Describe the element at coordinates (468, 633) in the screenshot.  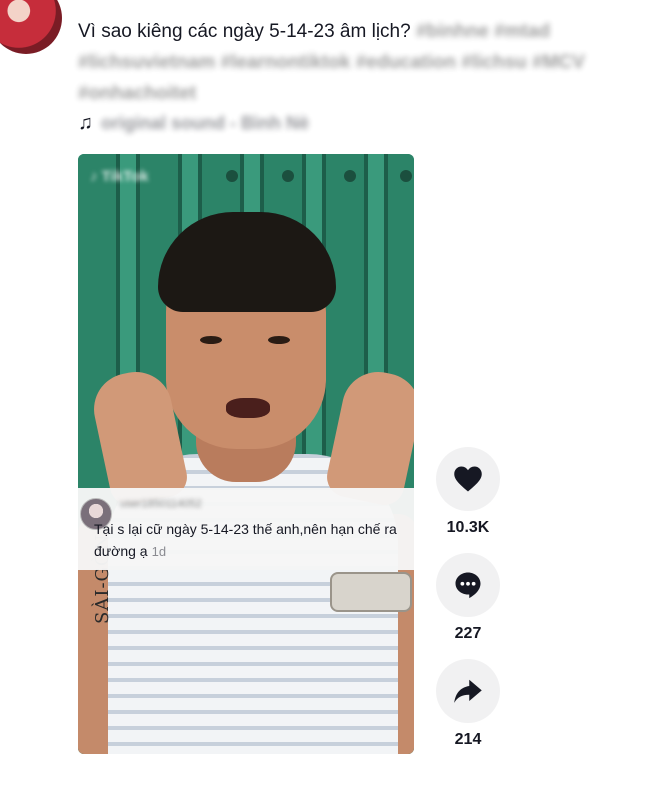
I see `comment-count: 227` at that location.